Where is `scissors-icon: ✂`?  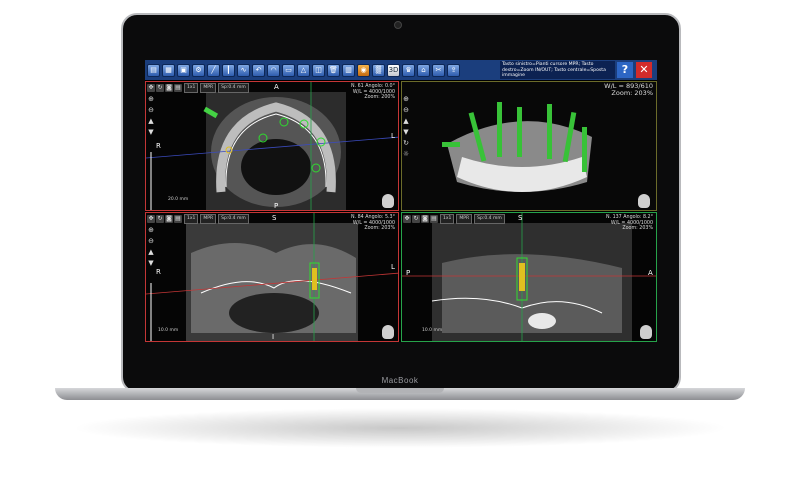
scissors-icon: ✂ is located at coordinates (438, 70).